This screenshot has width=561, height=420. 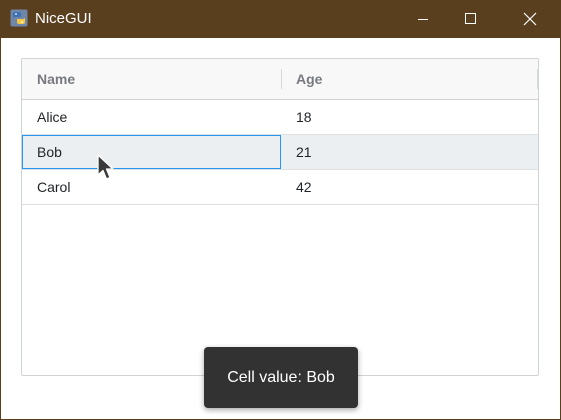 I want to click on minimize-icon, so click(x=423, y=19).